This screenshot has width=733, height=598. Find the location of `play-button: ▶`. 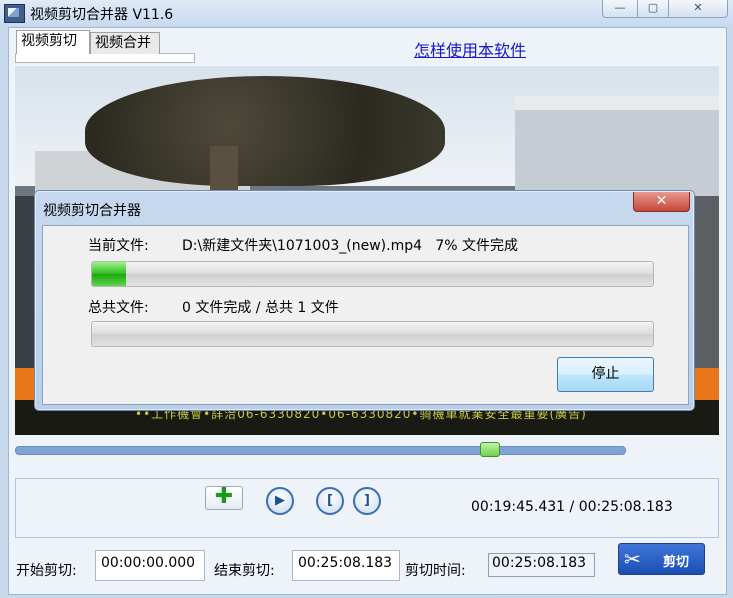

play-button: ▶ is located at coordinates (280, 501).